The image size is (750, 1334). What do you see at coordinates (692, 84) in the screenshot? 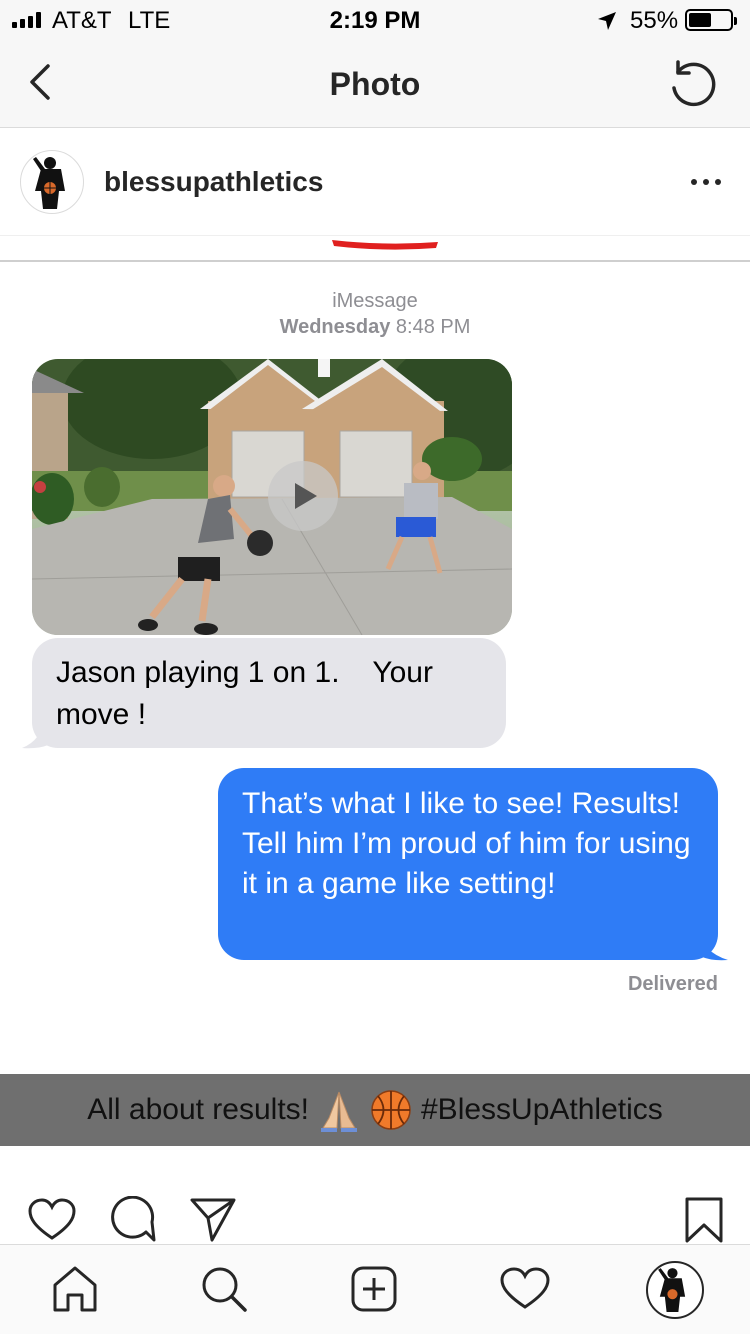
I see `refresh-icon` at bounding box center [692, 84].